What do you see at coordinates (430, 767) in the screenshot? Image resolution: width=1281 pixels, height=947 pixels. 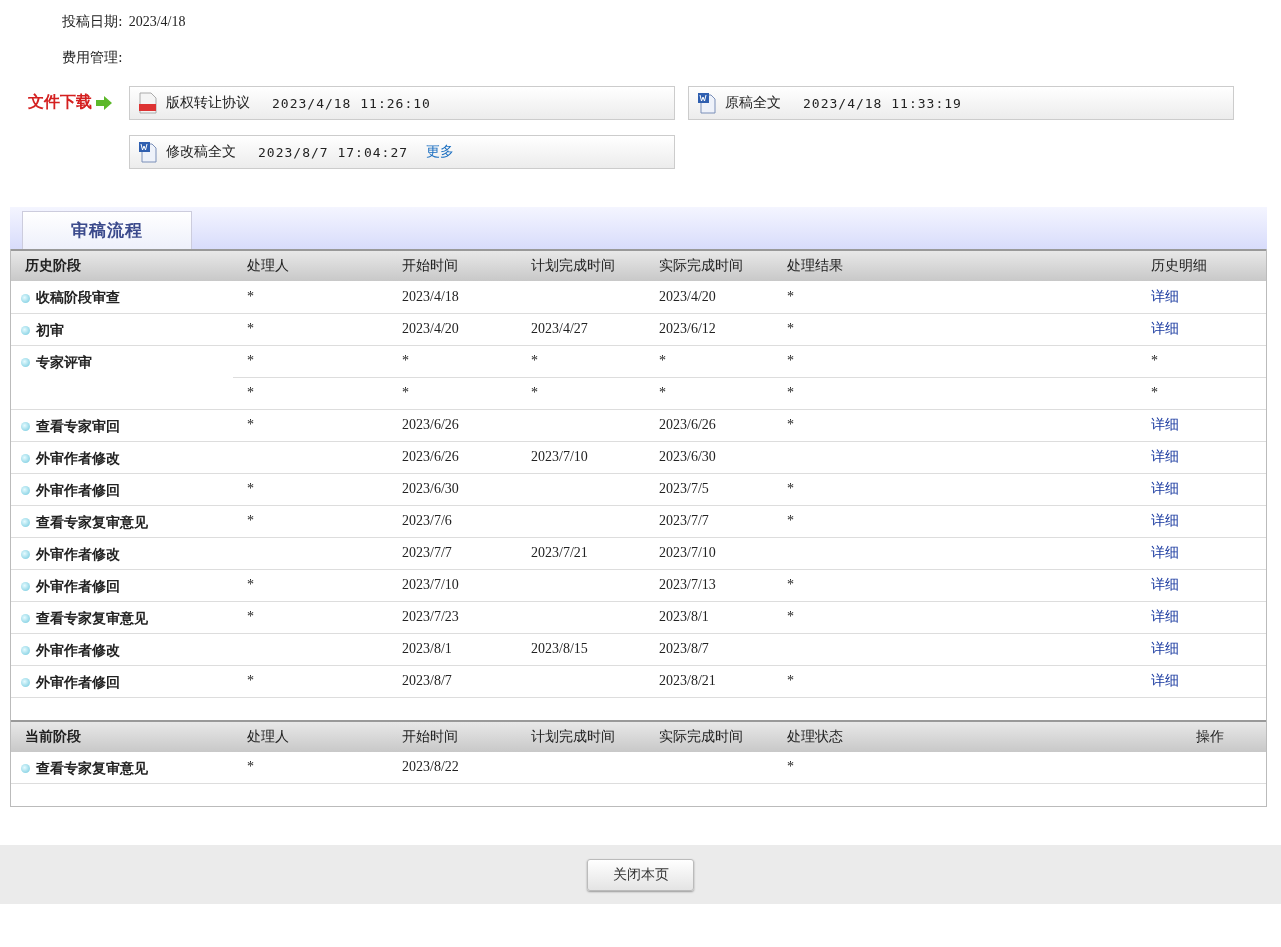 I see `table-cell: 2023/8/22` at bounding box center [430, 767].